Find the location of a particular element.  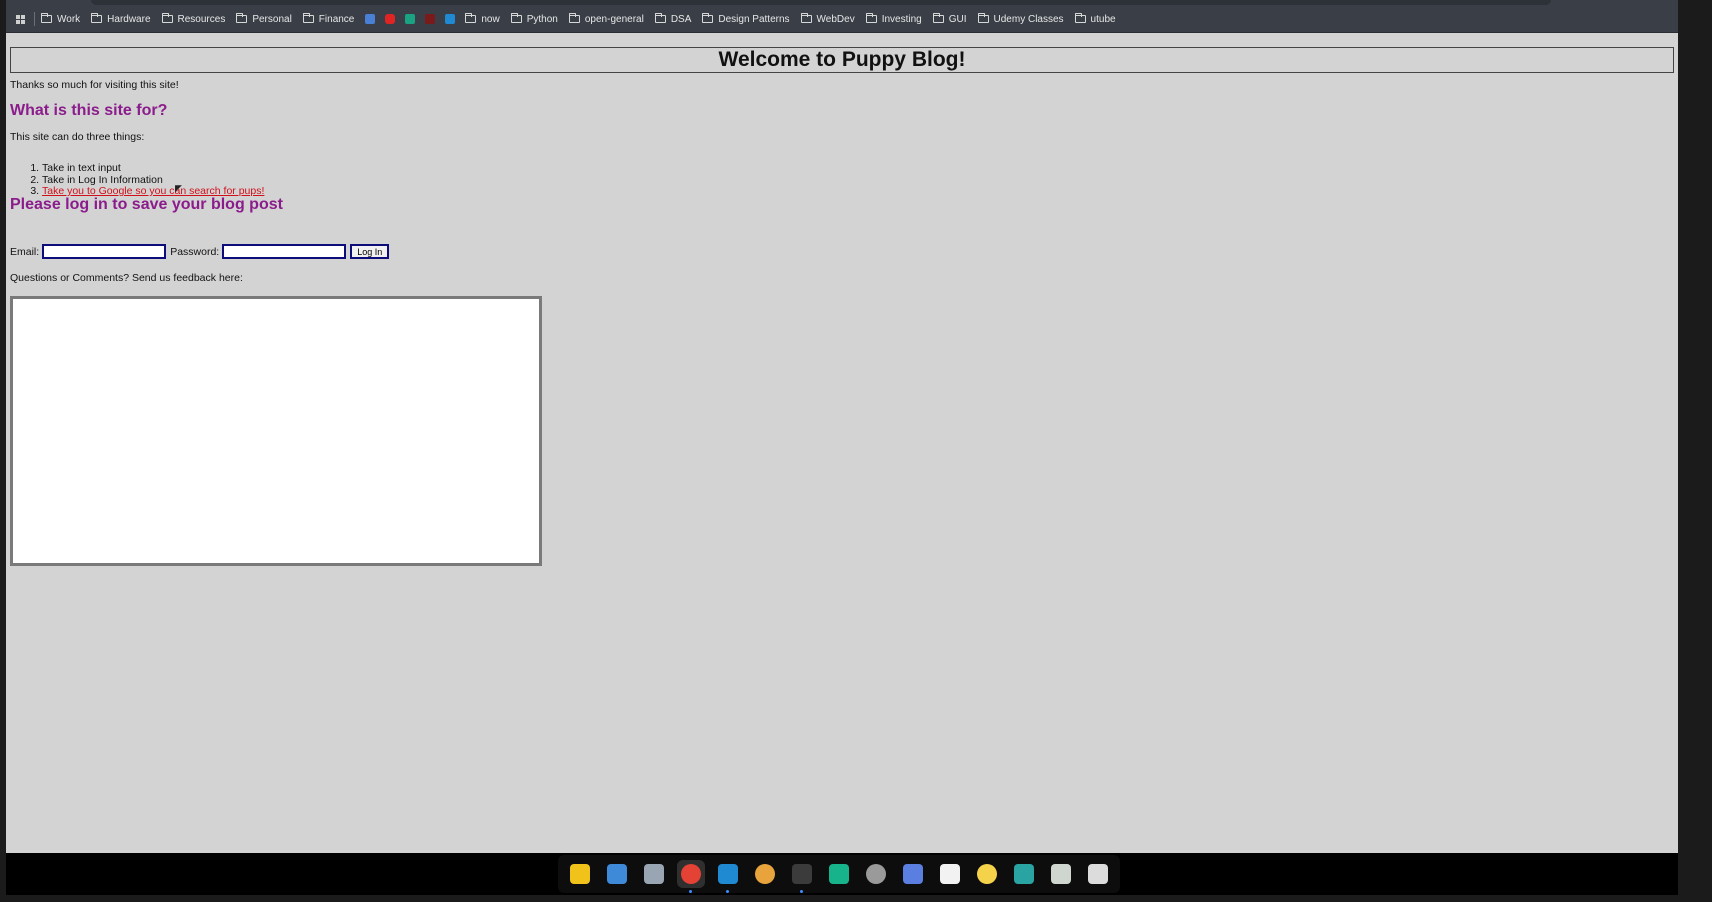

calendar-icon-glyph is located at coordinates (617, 874).